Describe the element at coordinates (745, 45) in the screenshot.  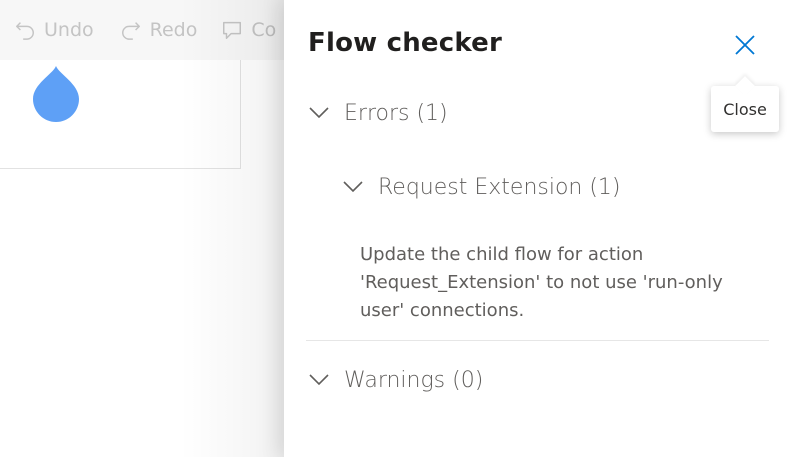
I see `close-icon` at that location.